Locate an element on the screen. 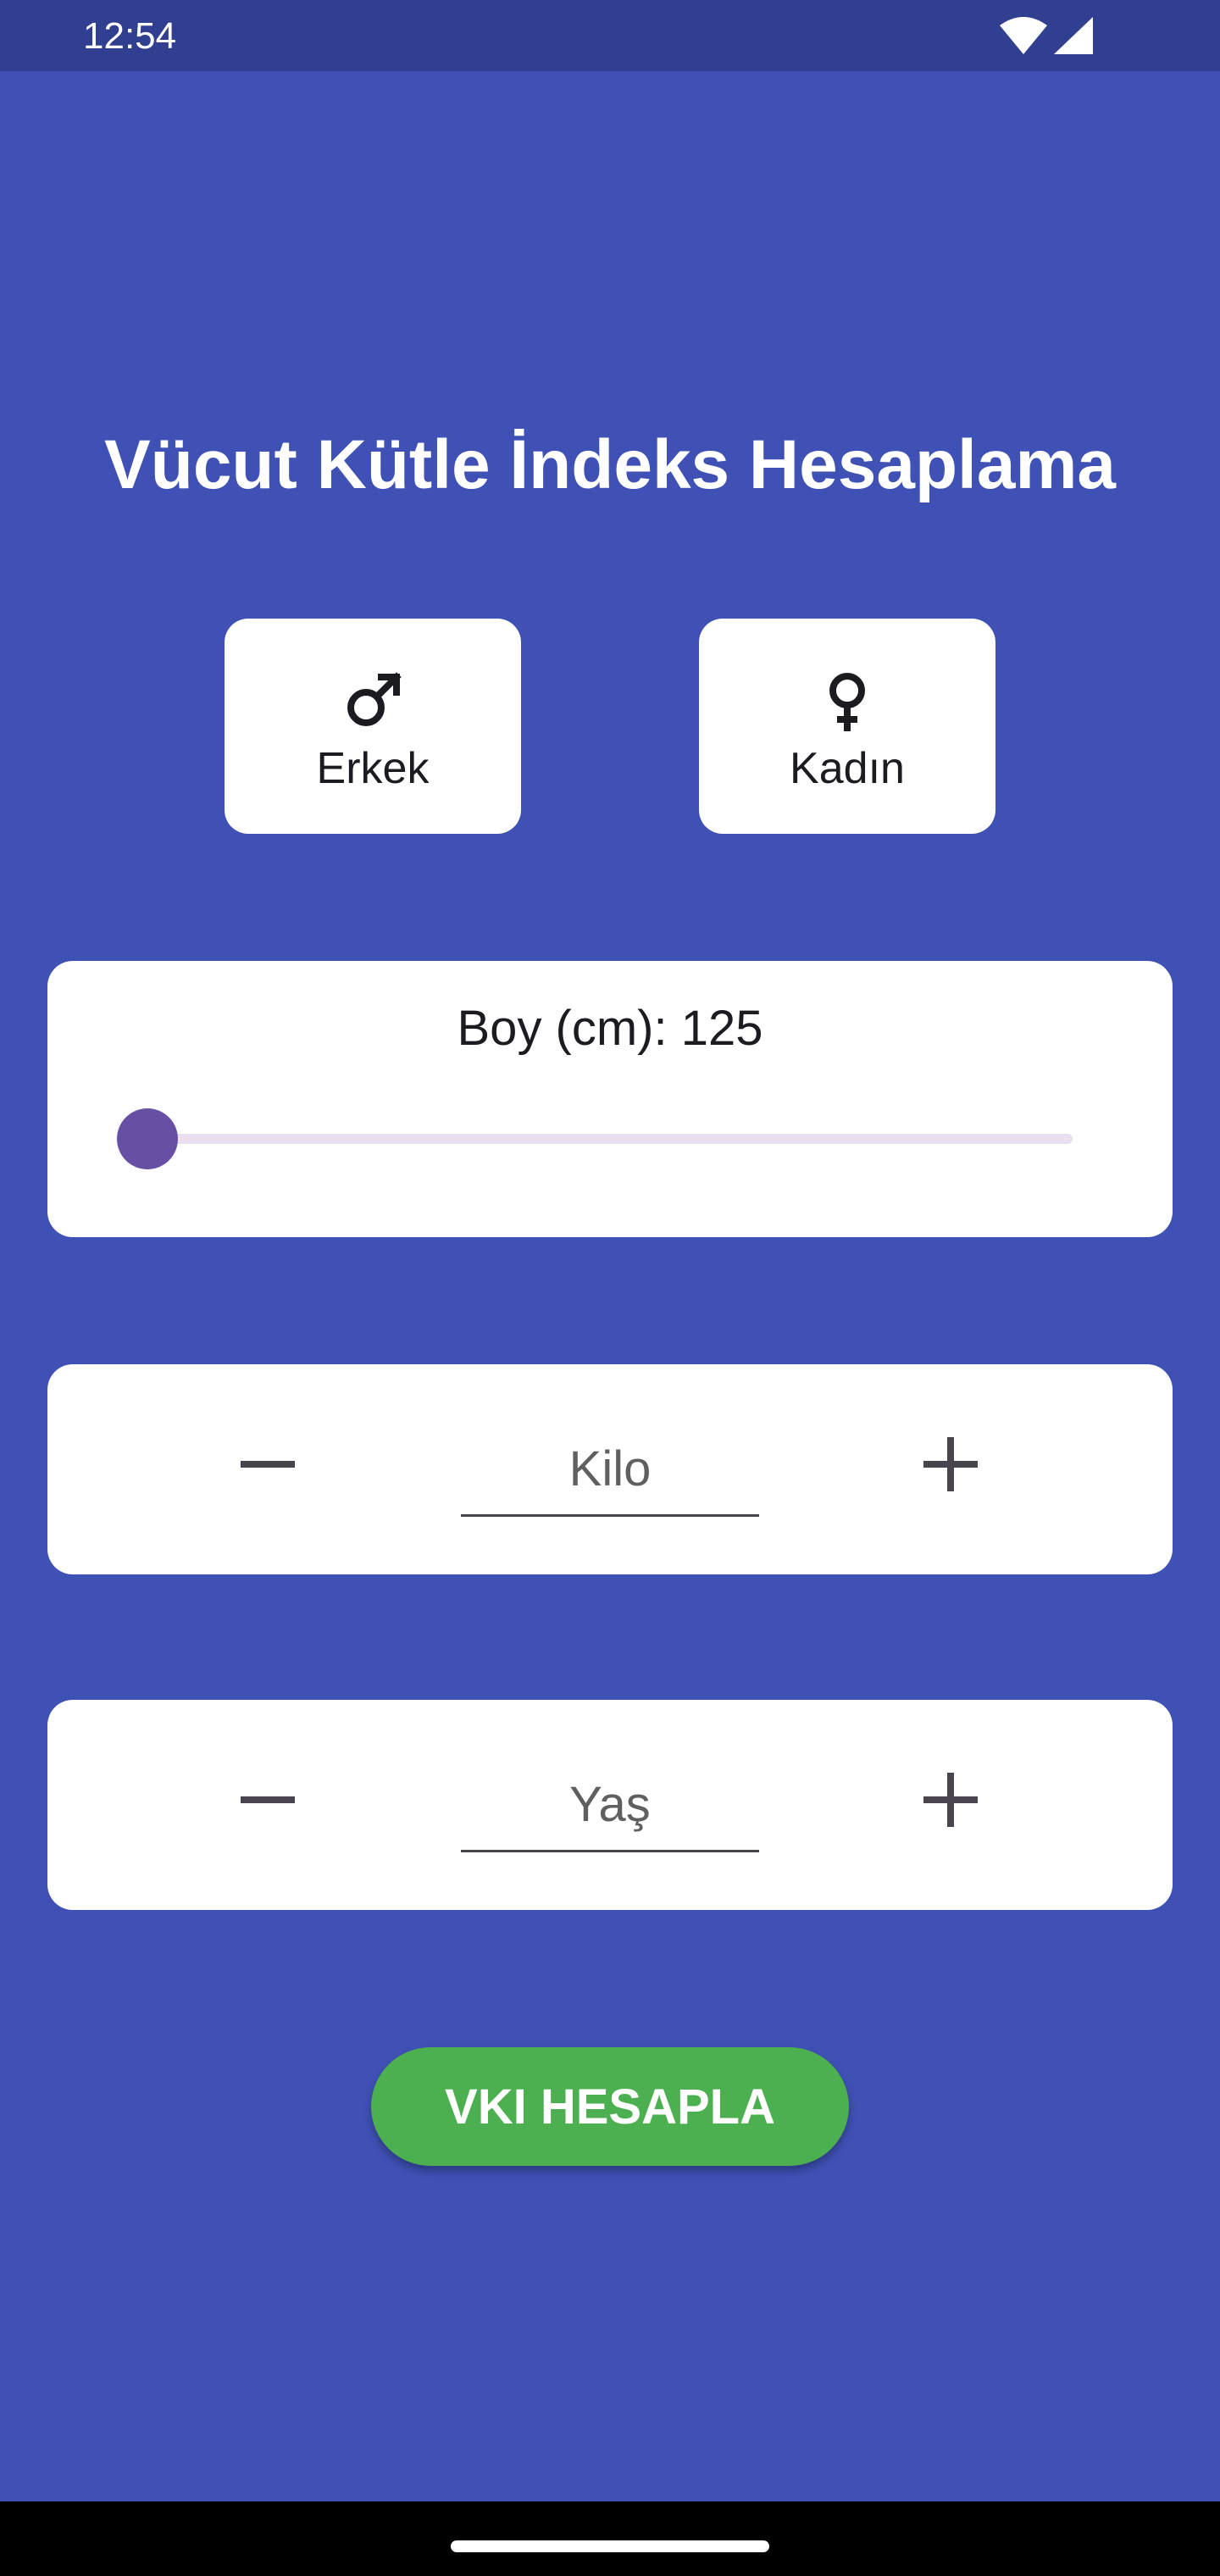 This screenshot has height=2576, width=1220. male-icon is located at coordinates (374, 699).